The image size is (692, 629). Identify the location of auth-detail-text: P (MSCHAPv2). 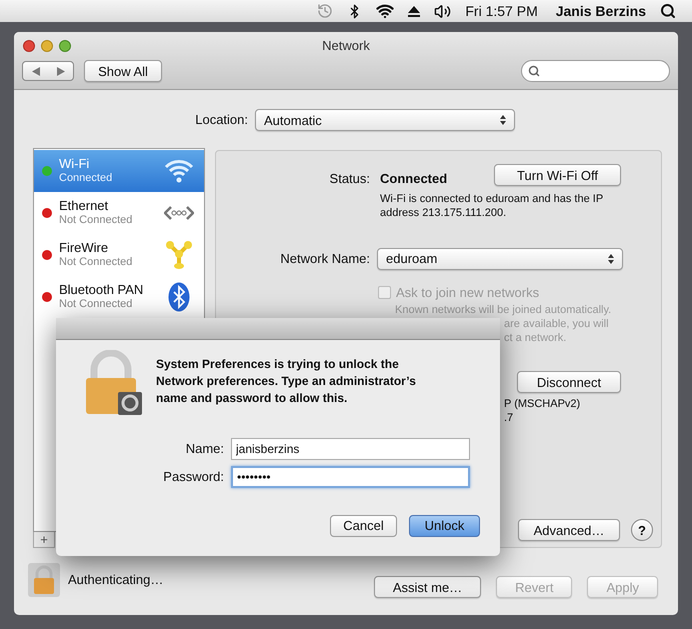
(543, 404).